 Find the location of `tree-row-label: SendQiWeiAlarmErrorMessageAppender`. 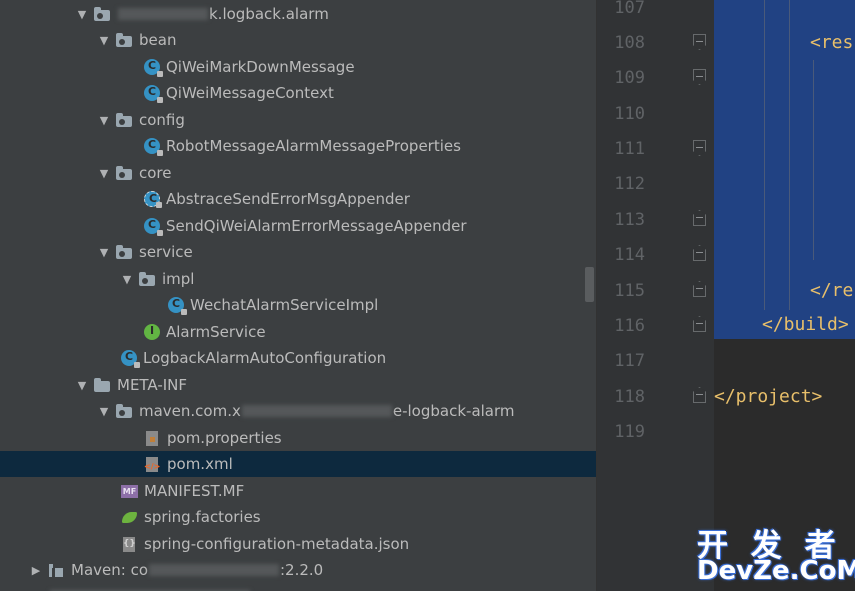

tree-row-label: SendQiWeiAlarmErrorMessageAppender is located at coordinates (316, 226).